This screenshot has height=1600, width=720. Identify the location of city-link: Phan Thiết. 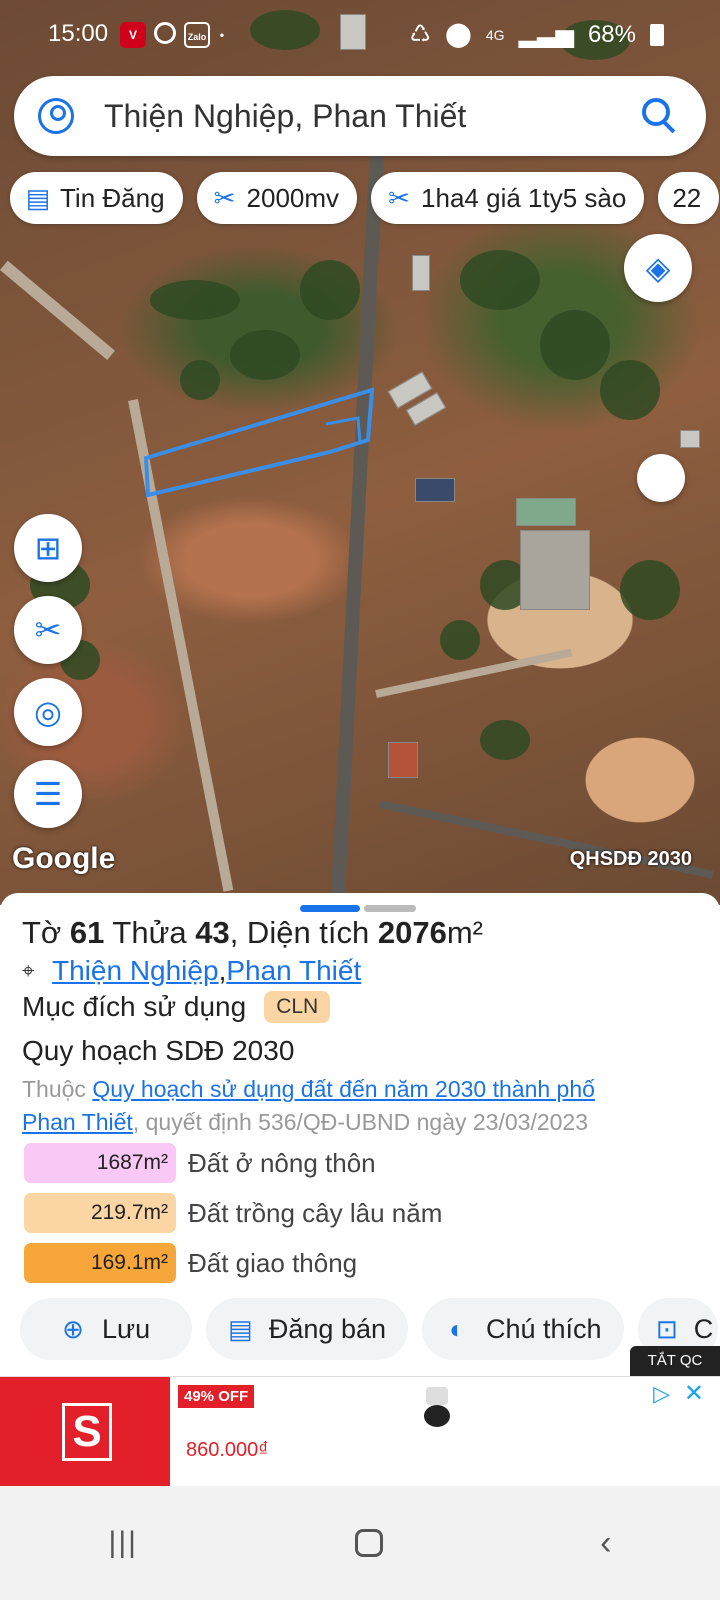
(293, 971).